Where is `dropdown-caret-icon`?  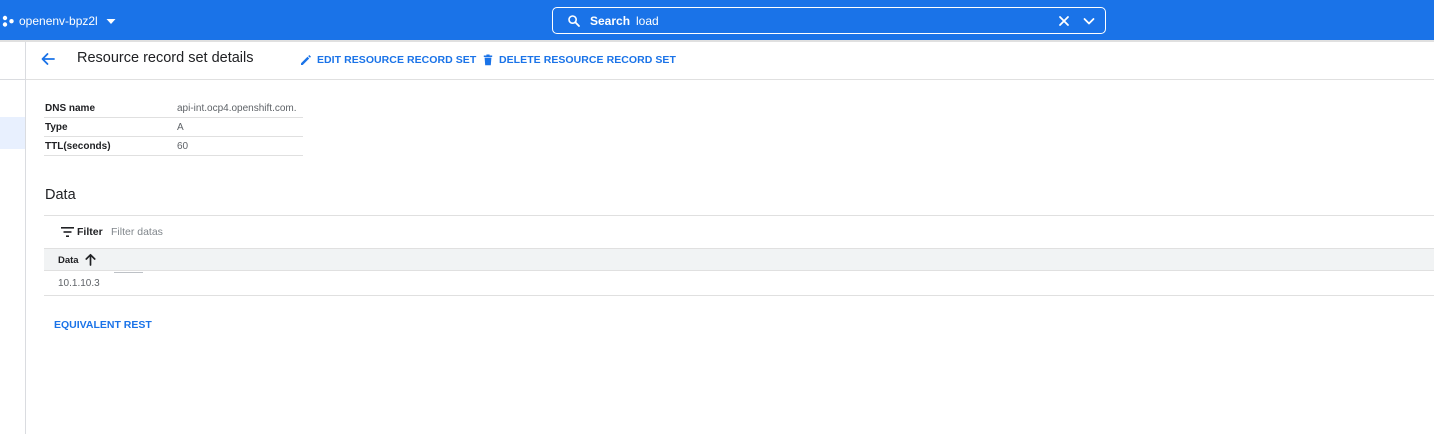
dropdown-caret-icon is located at coordinates (111, 21).